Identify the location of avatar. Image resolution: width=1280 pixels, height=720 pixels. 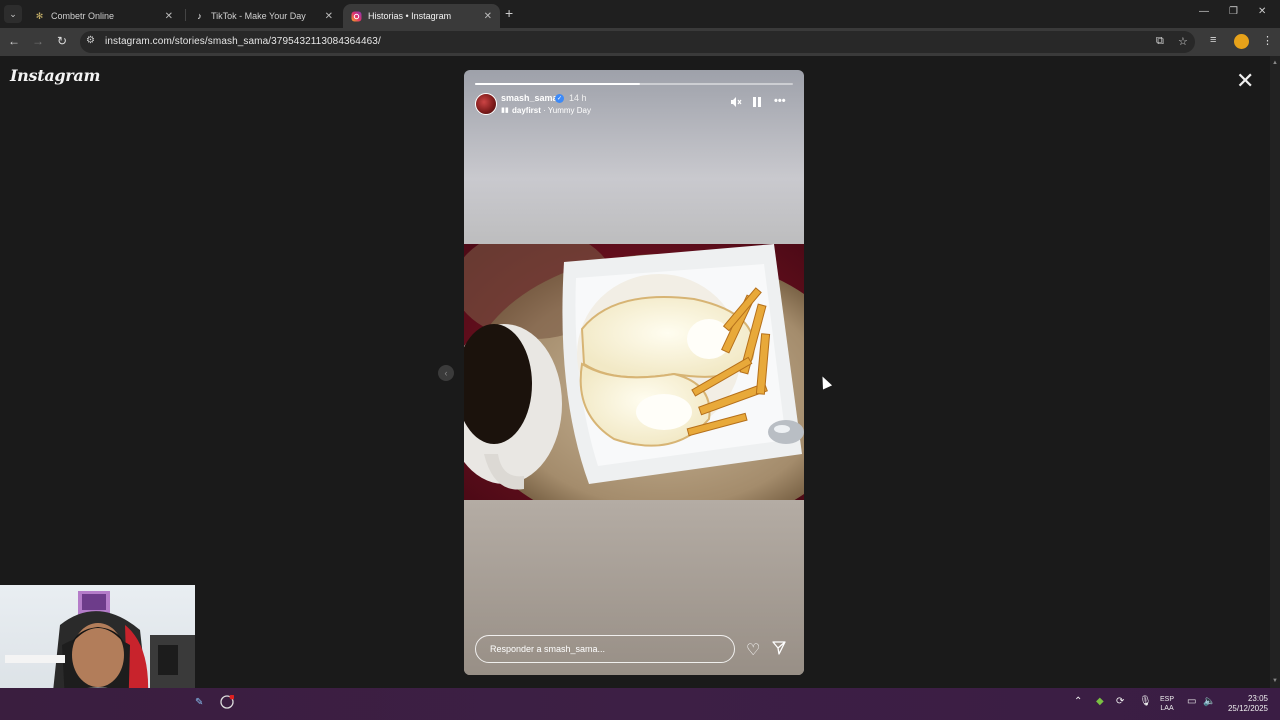
(486, 104).